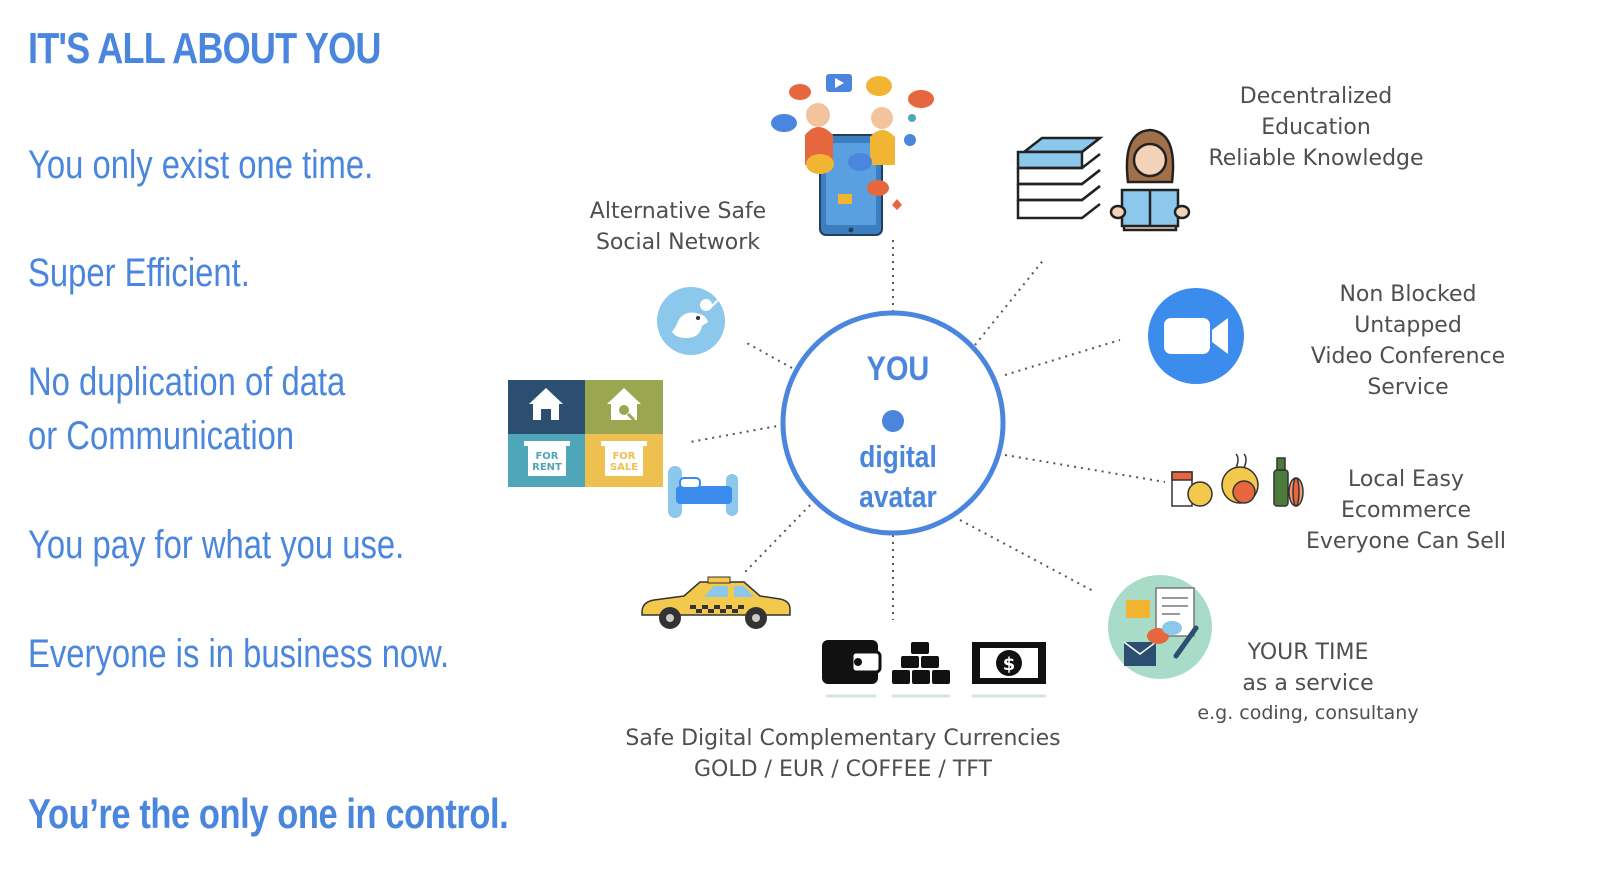 Image resolution: width=1600 pixels, height=884 pixels. What do you see at coordinates (1060, 178) in the screenshot?
I see `education-books-icon` at bounding box center [1060, 178].